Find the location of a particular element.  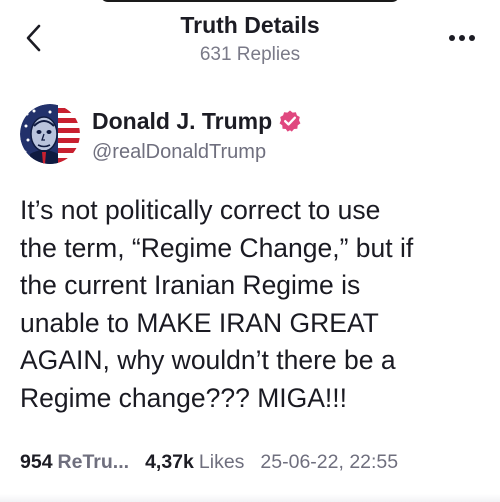

section-divider is located at coordinates (250, 498).